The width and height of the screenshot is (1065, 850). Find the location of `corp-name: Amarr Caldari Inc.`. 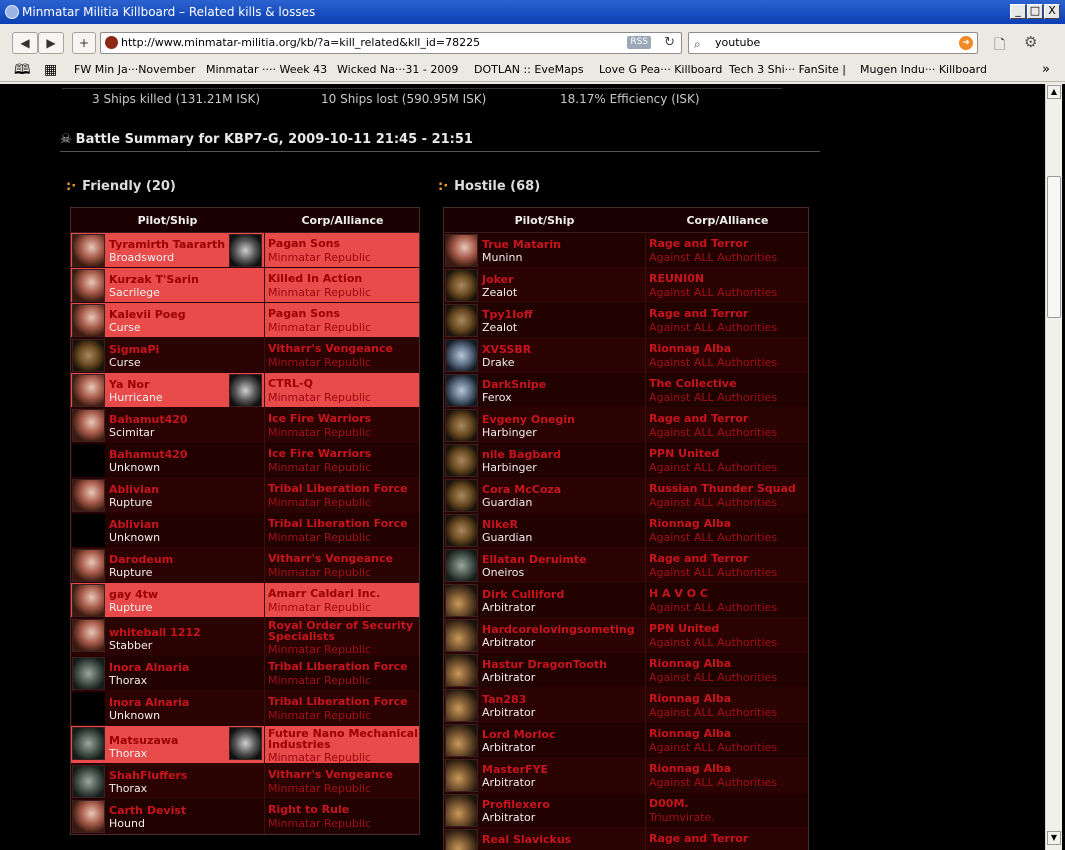

corp-name: Amarr Caldari Inc. is located at coordinates (324, 594).